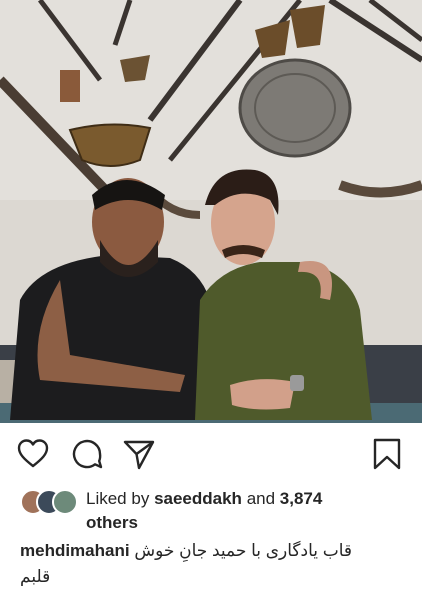 The height and width of the screenshot is (600, 422). What do you see at coordinates (110, 145) in the screenshot?
I see `hanging-ornament` at bounding box center [110, 145].